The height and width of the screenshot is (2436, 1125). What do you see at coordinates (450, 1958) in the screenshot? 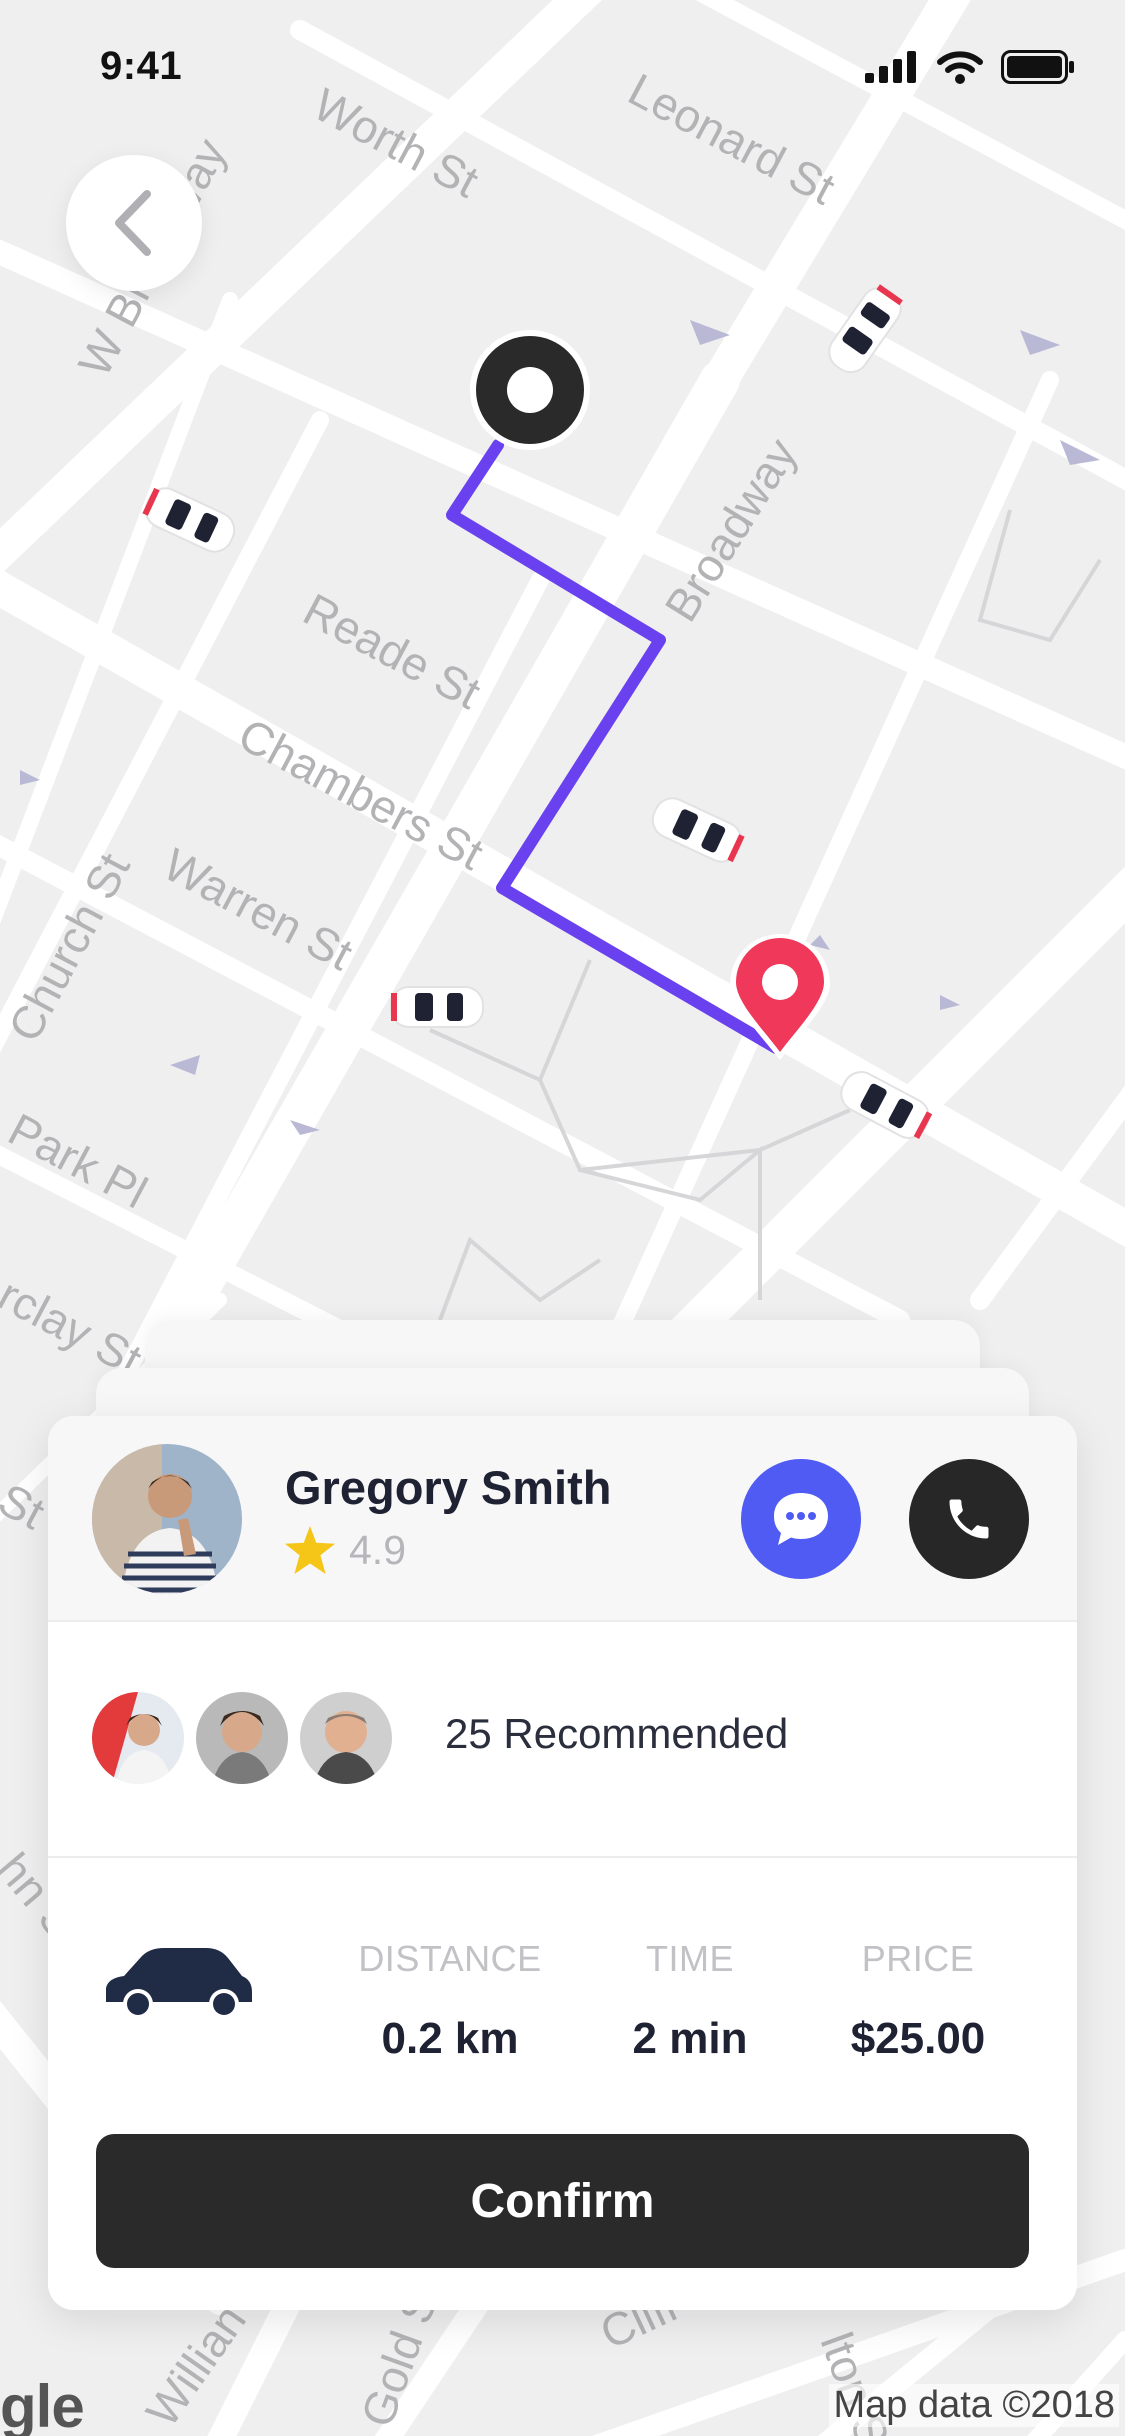
I see `distance-label: DISTANCE` at bounding box center [450, 1958].